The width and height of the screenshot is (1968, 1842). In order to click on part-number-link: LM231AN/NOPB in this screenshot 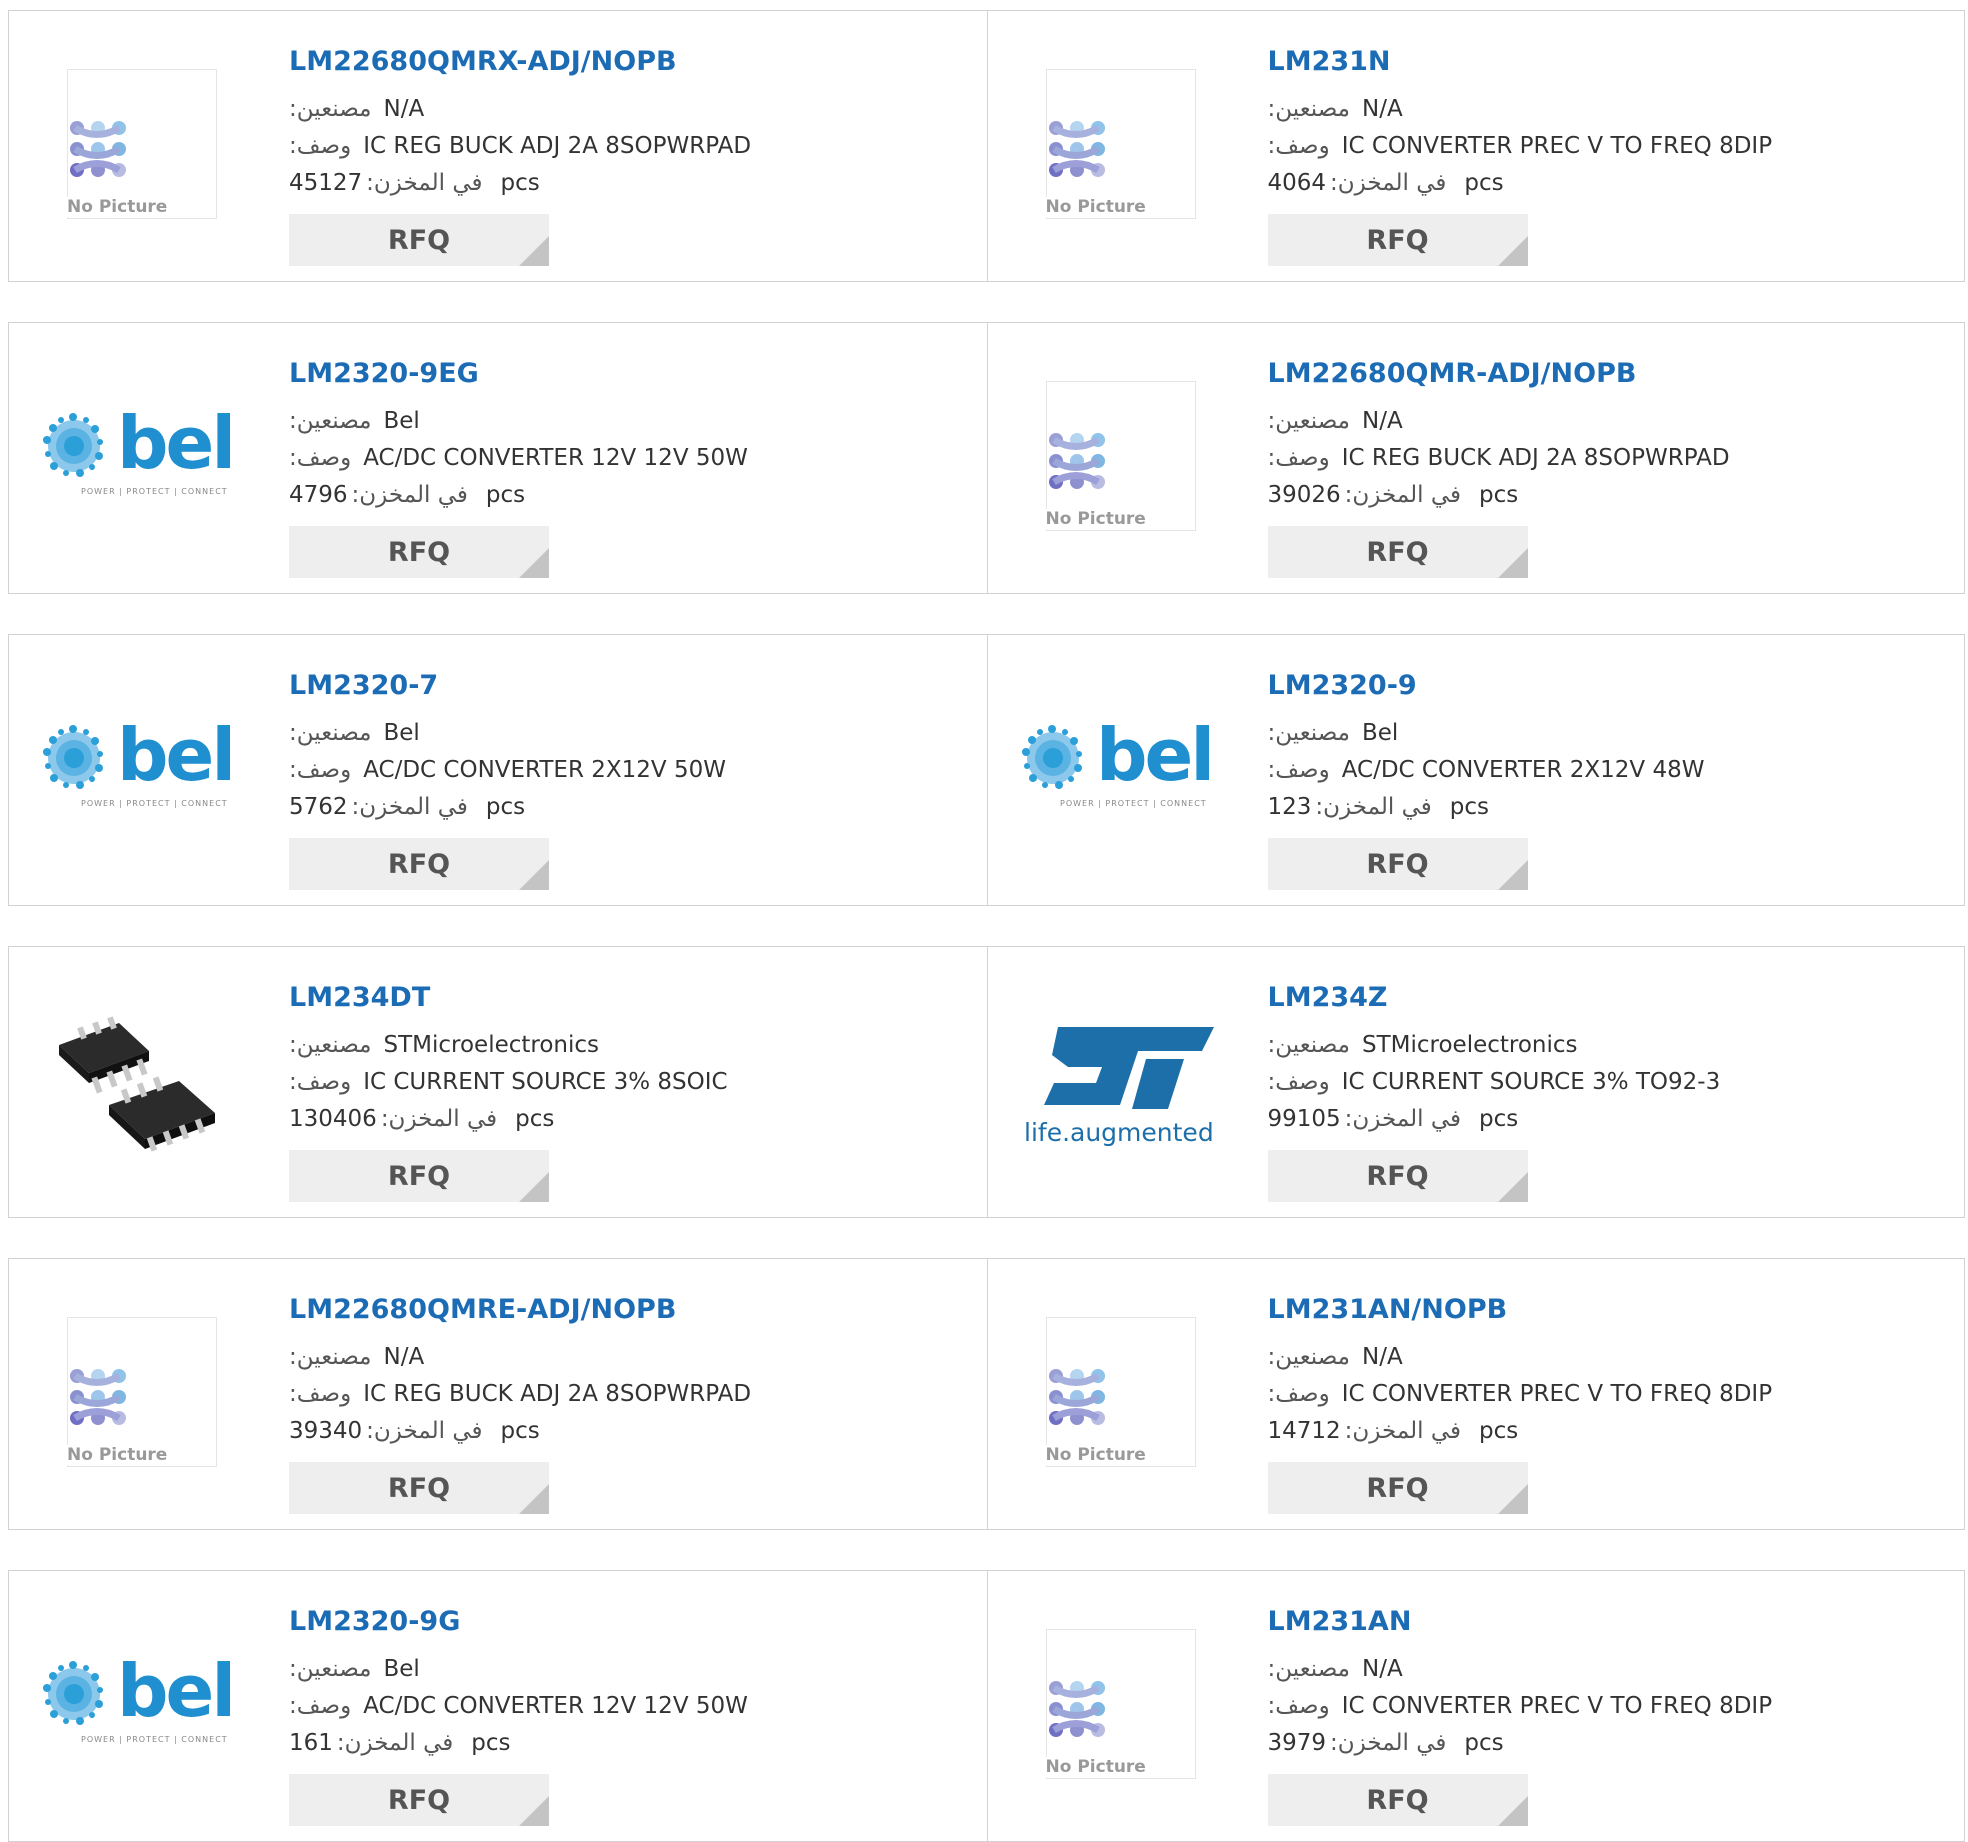, I will do `click(1588, 1310)`.